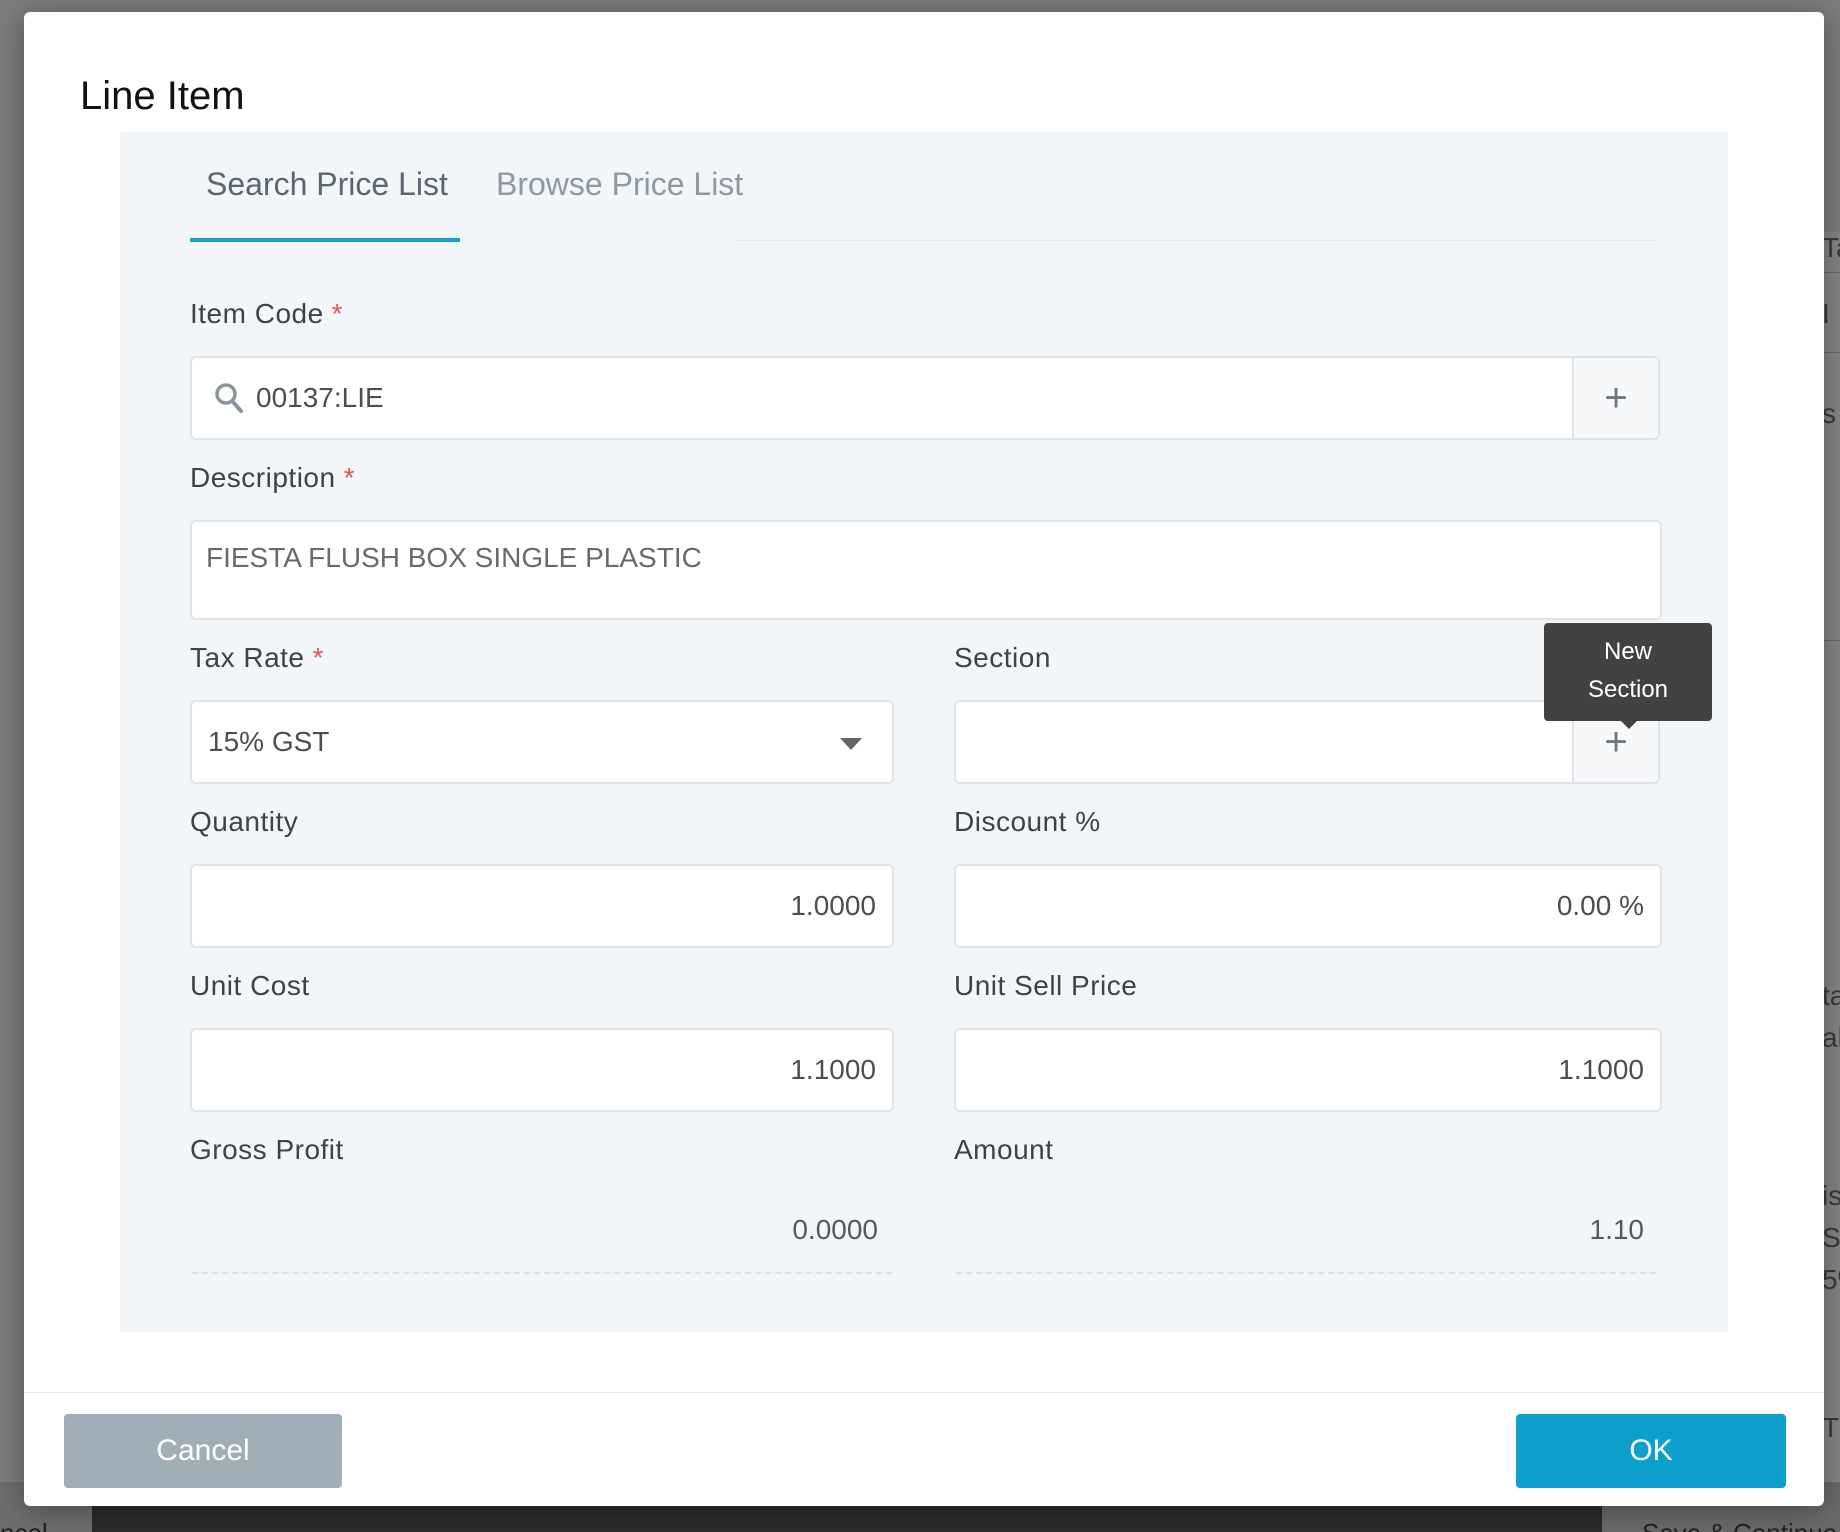 The width and height of the screenshot is (1840, 1532). I want to click on background-text-fragment: Ta, so click(1831, 247).